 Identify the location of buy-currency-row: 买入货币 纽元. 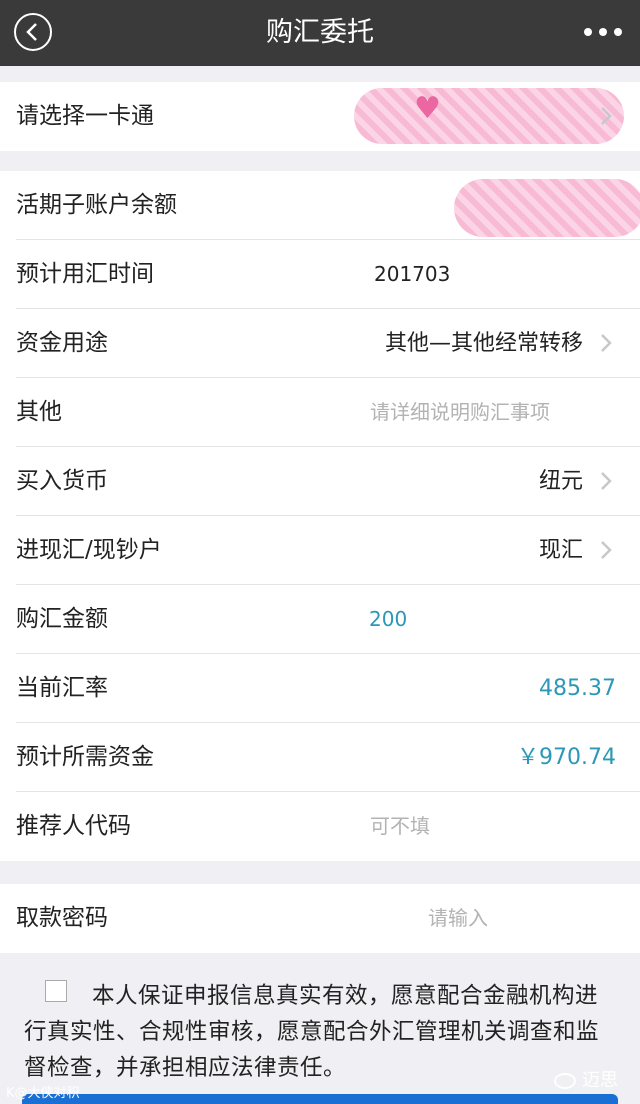
(328, 481).